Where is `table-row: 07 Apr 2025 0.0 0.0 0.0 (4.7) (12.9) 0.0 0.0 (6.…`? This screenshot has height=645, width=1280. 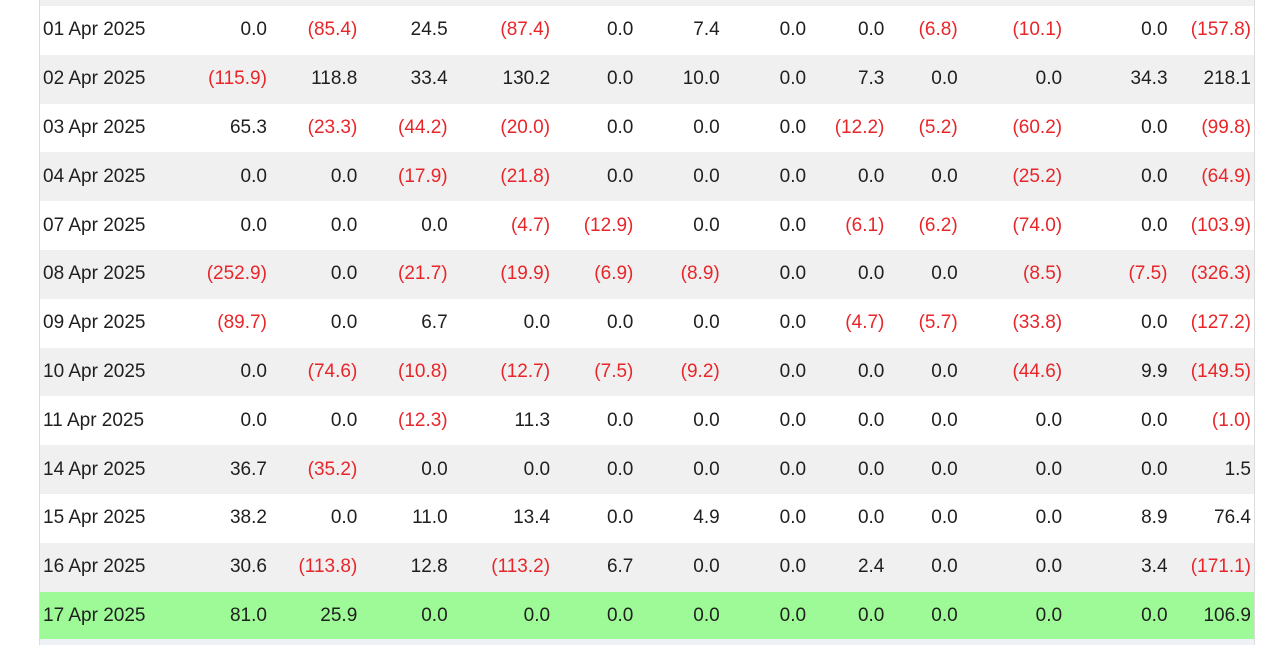
table-row: 07 Apr 2025 0.0 0.0 0.0 (4.7) (12.9) 0.0 0.0 (6.… is located at coordinates (647, 225).